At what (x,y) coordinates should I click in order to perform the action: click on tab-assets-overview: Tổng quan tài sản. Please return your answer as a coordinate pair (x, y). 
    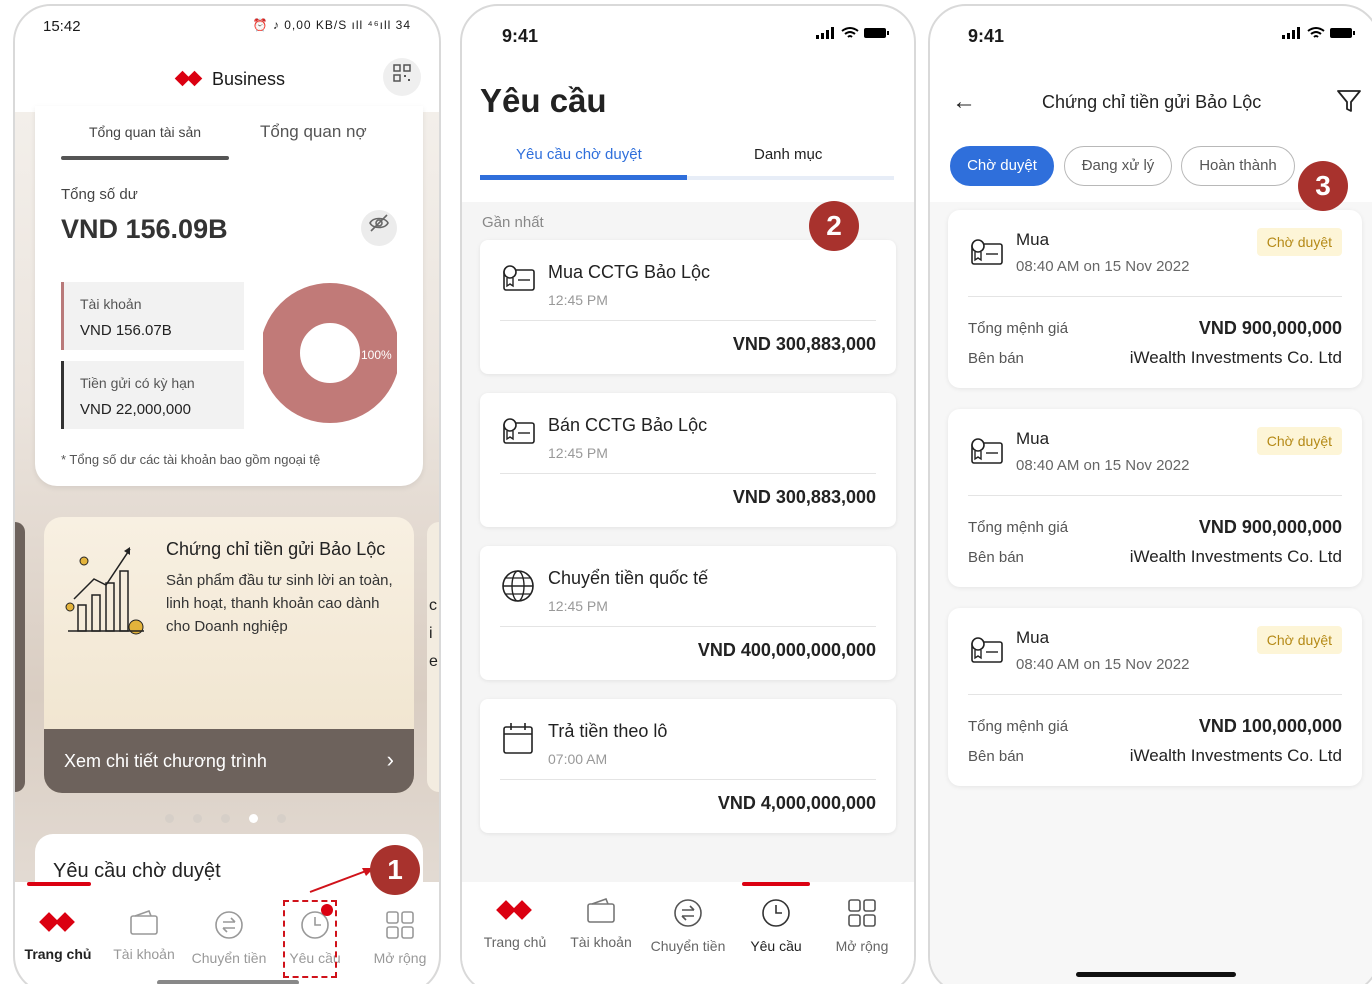
    Looking at the image, I should click on (145, 132).